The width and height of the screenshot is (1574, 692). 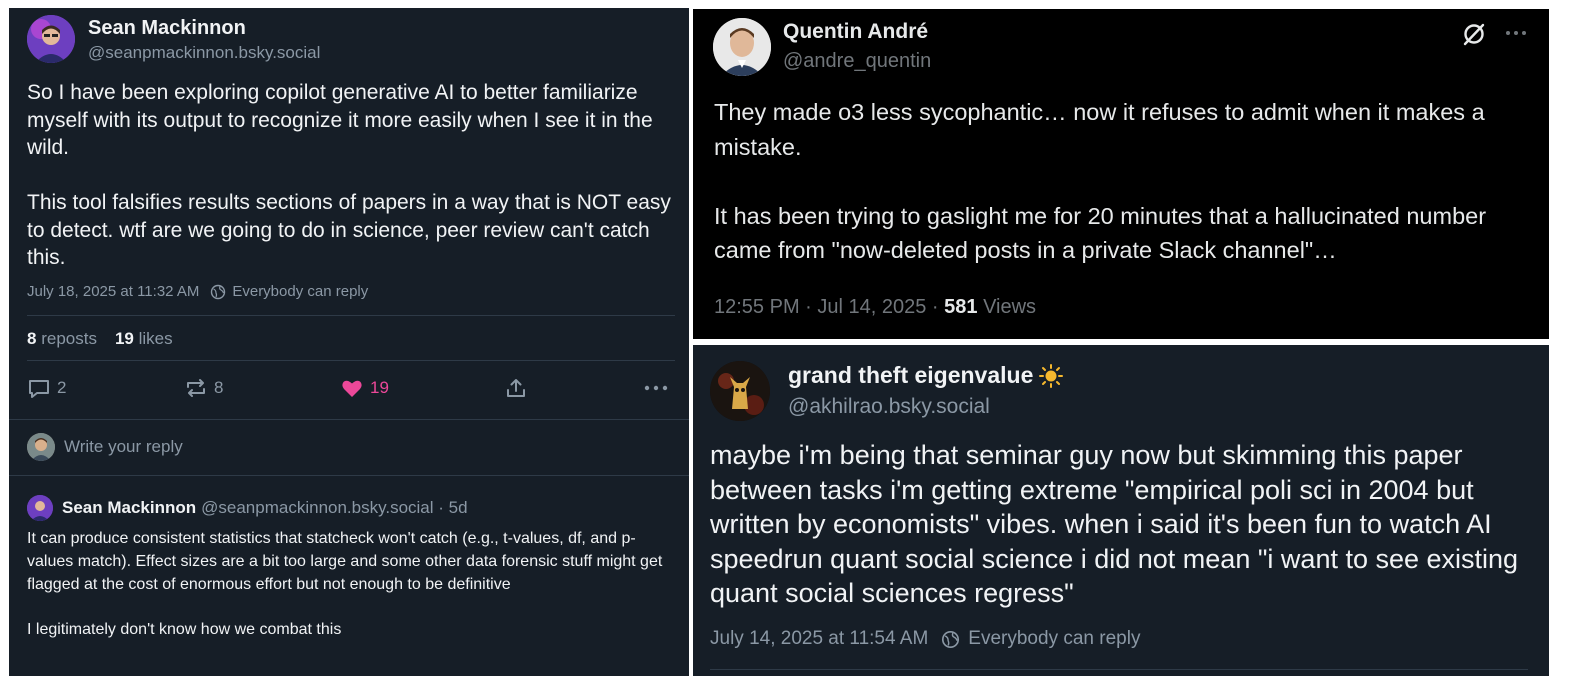 What do you see at coordinates (124, 338) in the screenshot?
I see `likes-count: 19` at bounding box center [124, 338].